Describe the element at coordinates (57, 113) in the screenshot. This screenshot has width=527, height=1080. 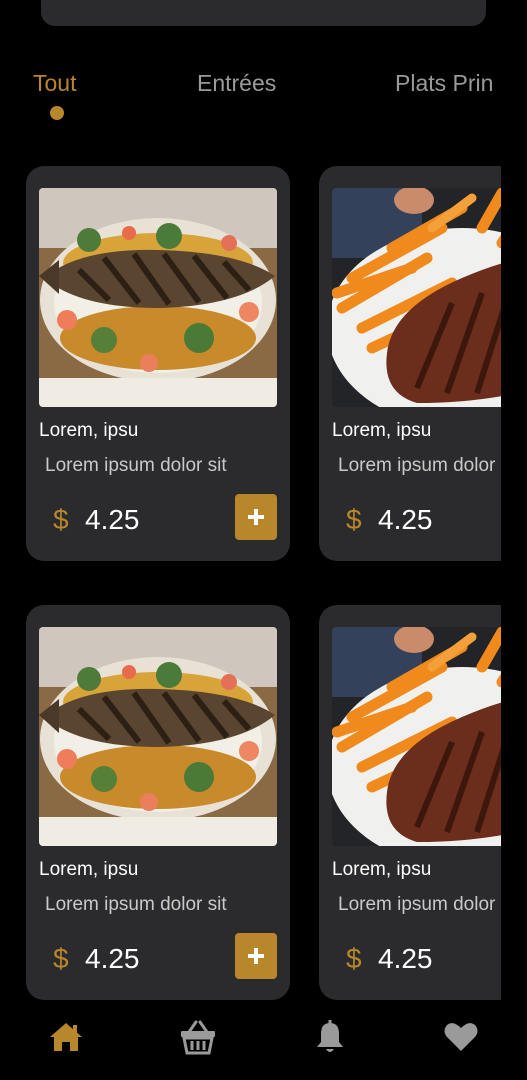
I see `active-tab-indicator` at that location.